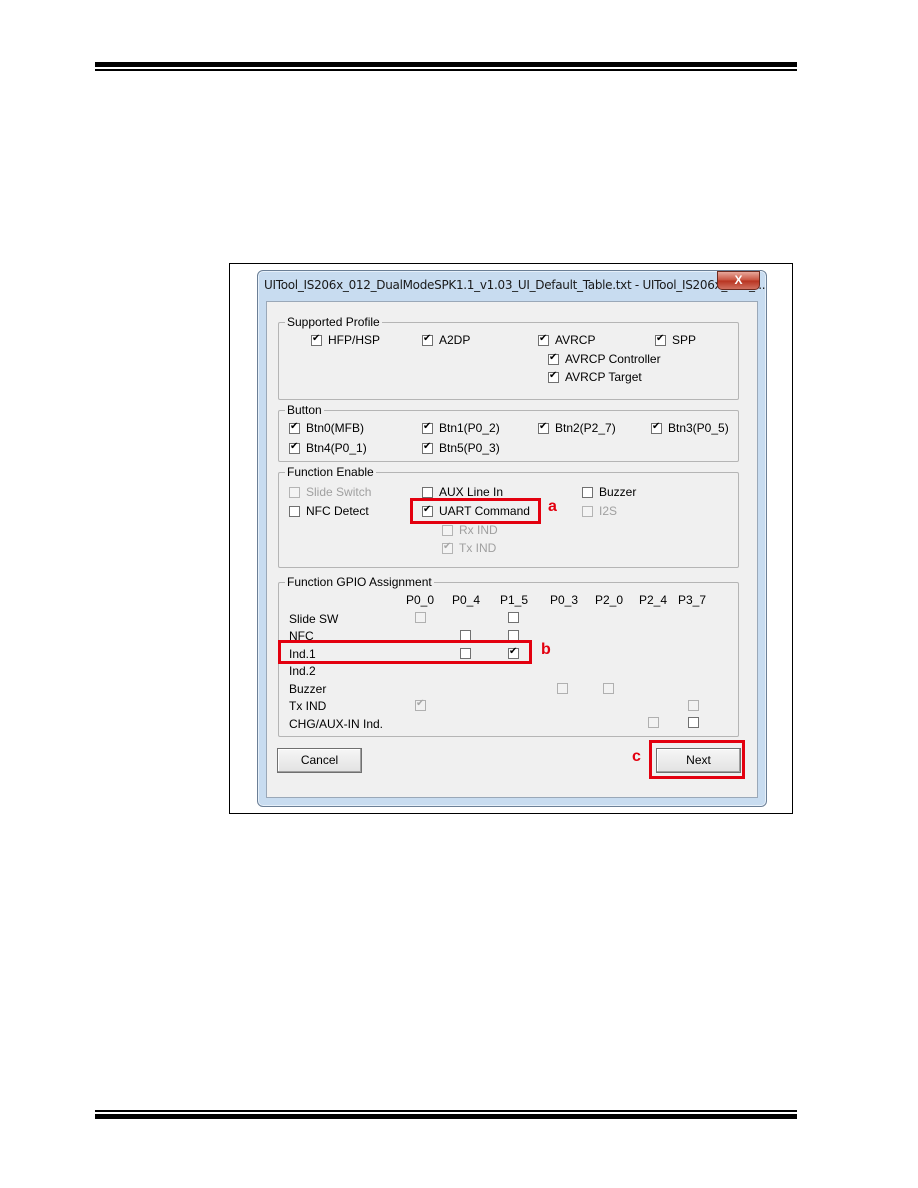  I want to click on checkbox-btn0: Btn0(MFB), so click(326, 428).